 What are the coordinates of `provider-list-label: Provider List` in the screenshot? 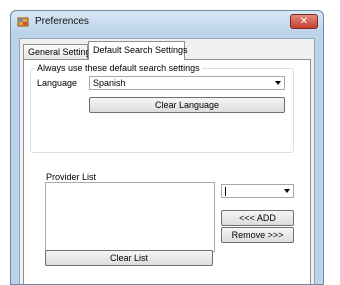 It's located at (71, 177).